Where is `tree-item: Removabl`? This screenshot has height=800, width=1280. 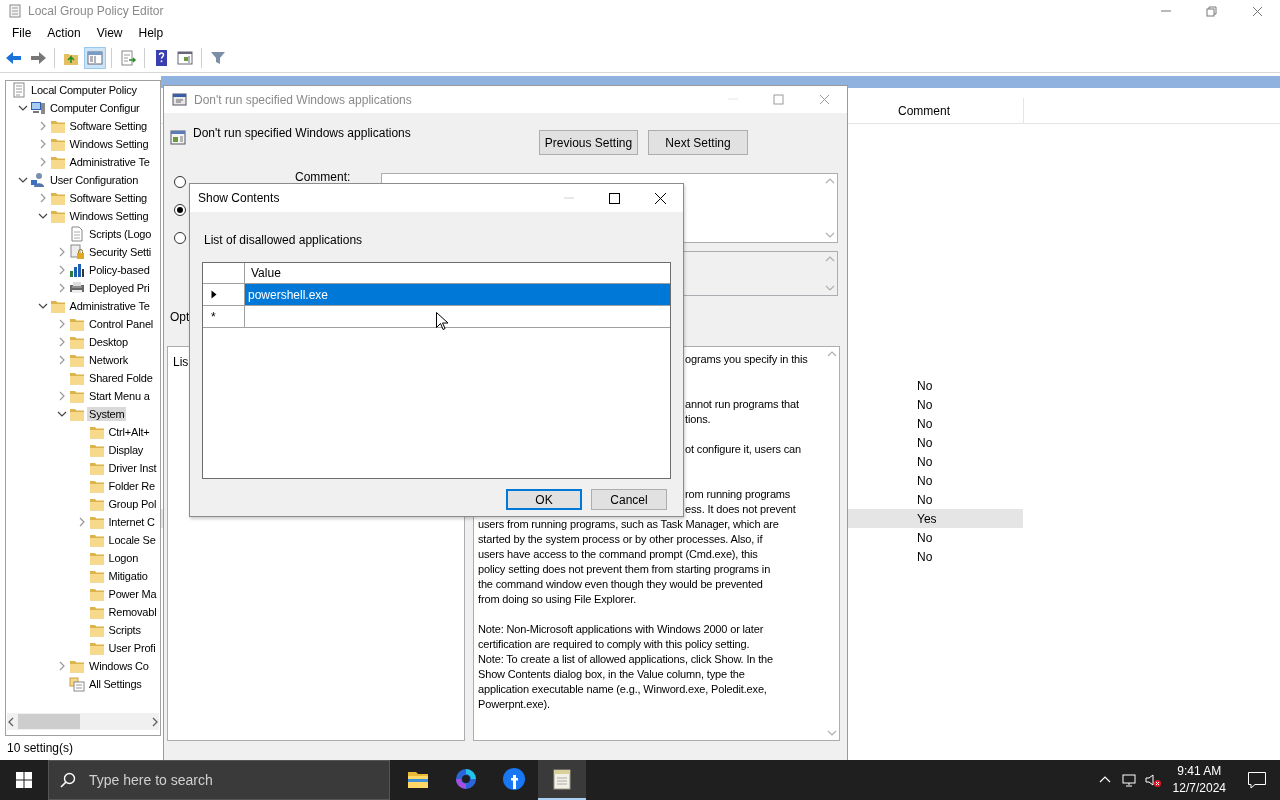 tree-item: Removabl is located at coordinates (132, 612).